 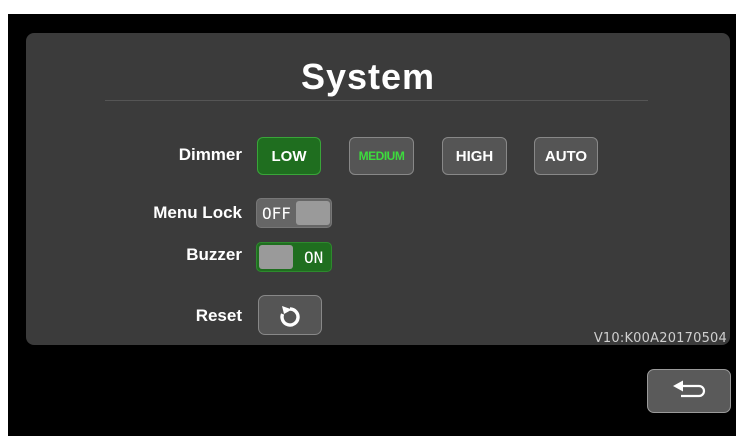 I want to click on menu-lock-toggle: OFF, so click(x=294, y=213).